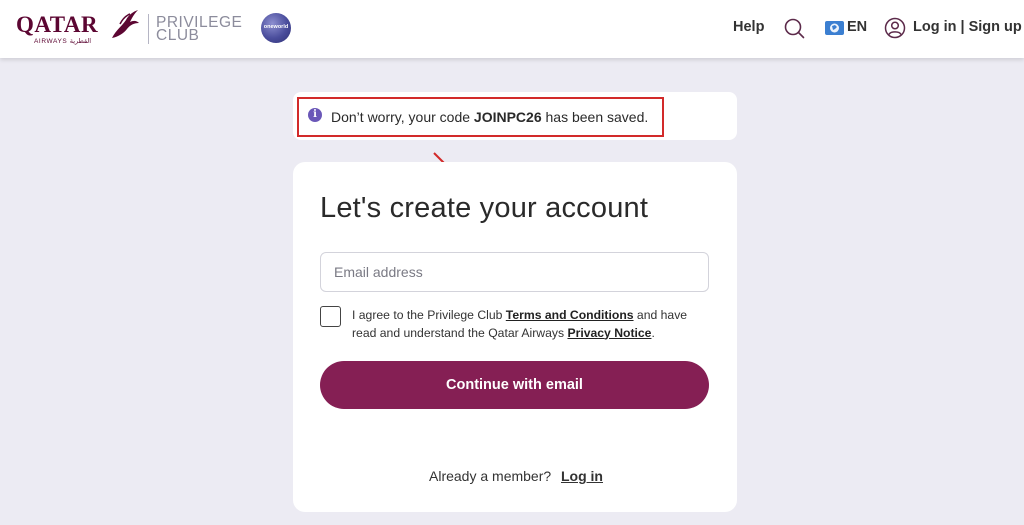  What do you see at coordinates (514, 272) in the screenshot?
I see `email-field` at bounding box center [514, 272].